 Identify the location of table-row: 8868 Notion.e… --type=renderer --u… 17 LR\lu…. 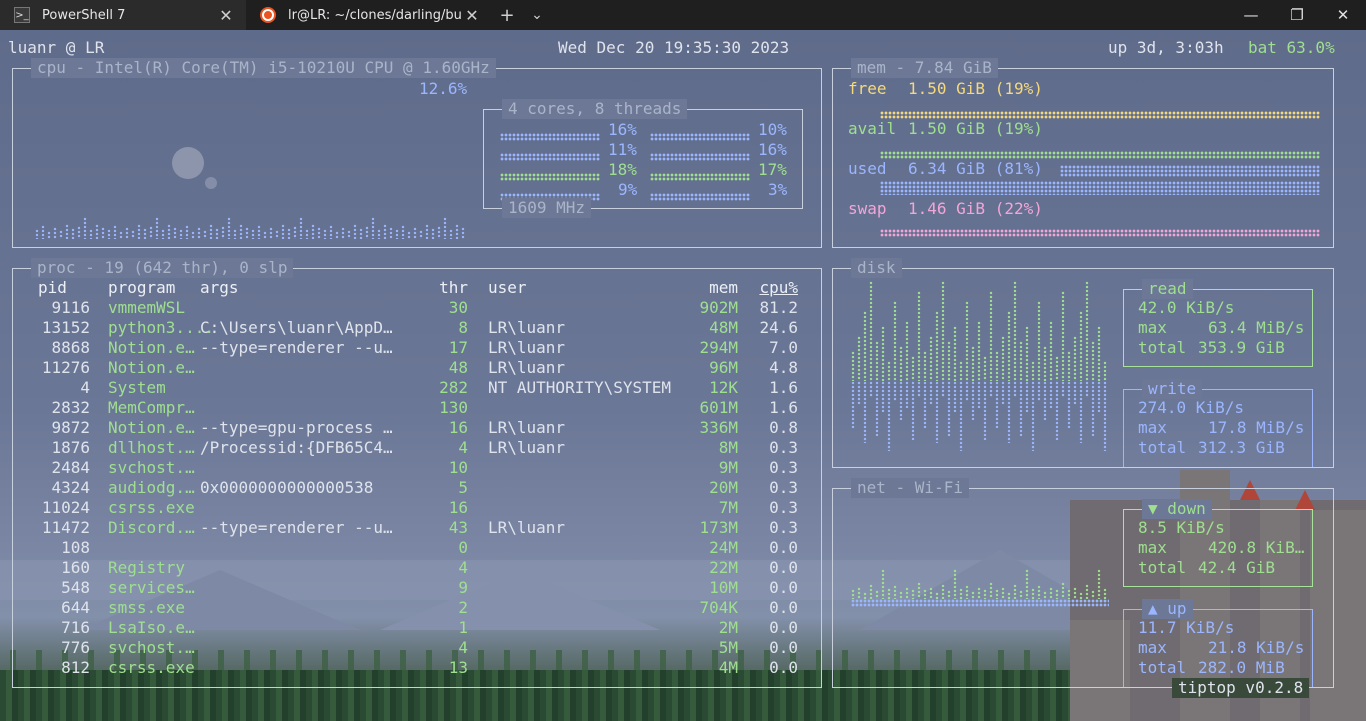
(414, 348).